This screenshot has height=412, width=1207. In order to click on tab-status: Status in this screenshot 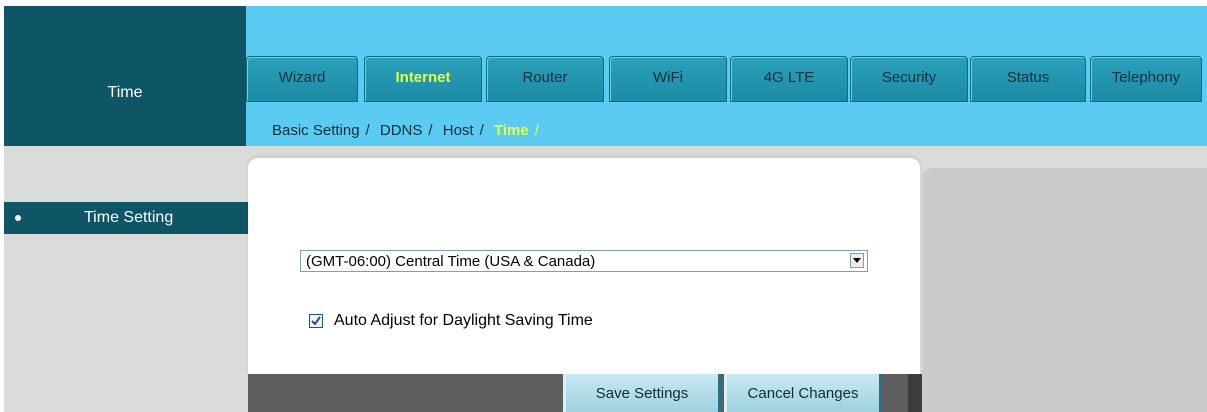, I will do `click(1028, 79)`.